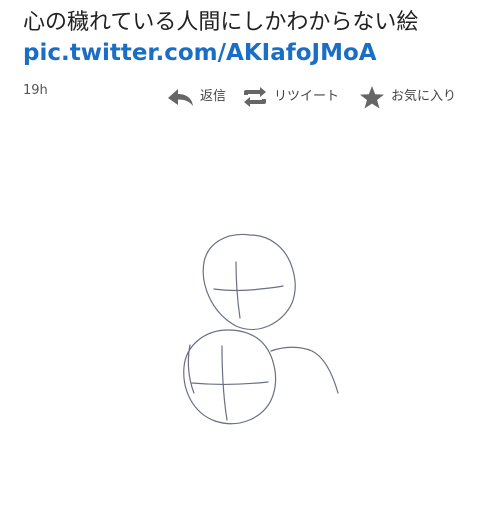 This screenshot has width=480, height=532. I want to click on reply-button: 返信, so click(196, 99).